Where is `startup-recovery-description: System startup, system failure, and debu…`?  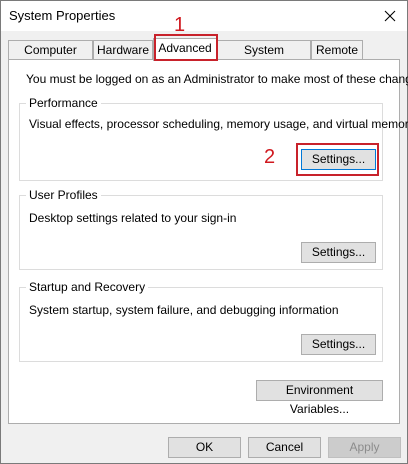
startup-recovery-description: System startup, system failure, and debu… is located at coordinates (184, 310).